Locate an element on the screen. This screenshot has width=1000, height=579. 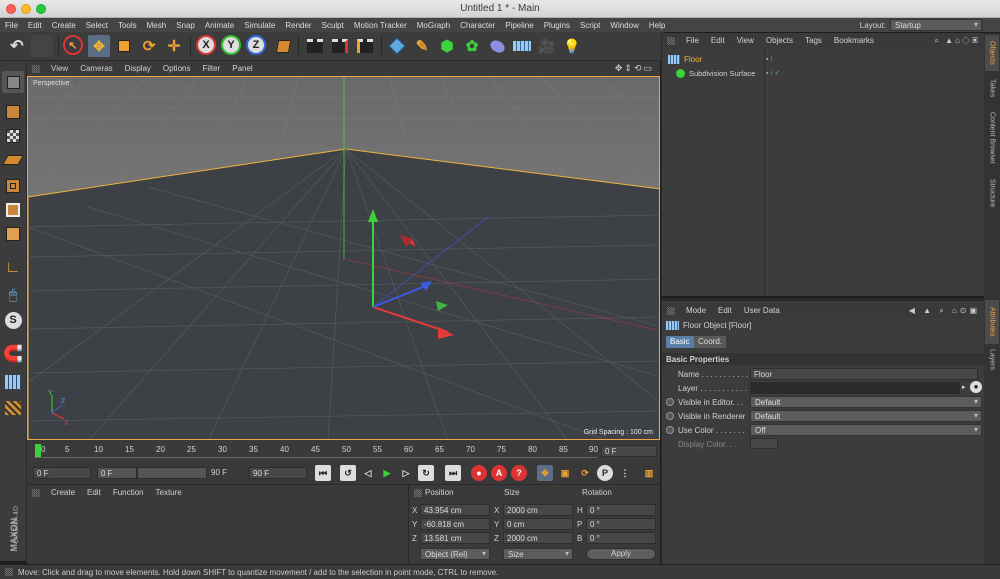
previous-key-icon: ↺ is located at coordinates (348, 473).